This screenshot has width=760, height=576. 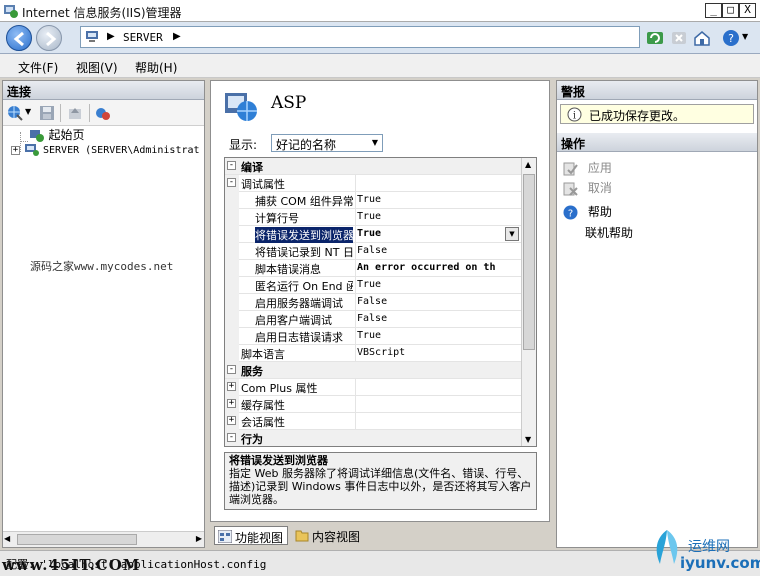 I want to click on property-row: 将错误发送到浏览器 True ▼, so click(x=373, y=234).